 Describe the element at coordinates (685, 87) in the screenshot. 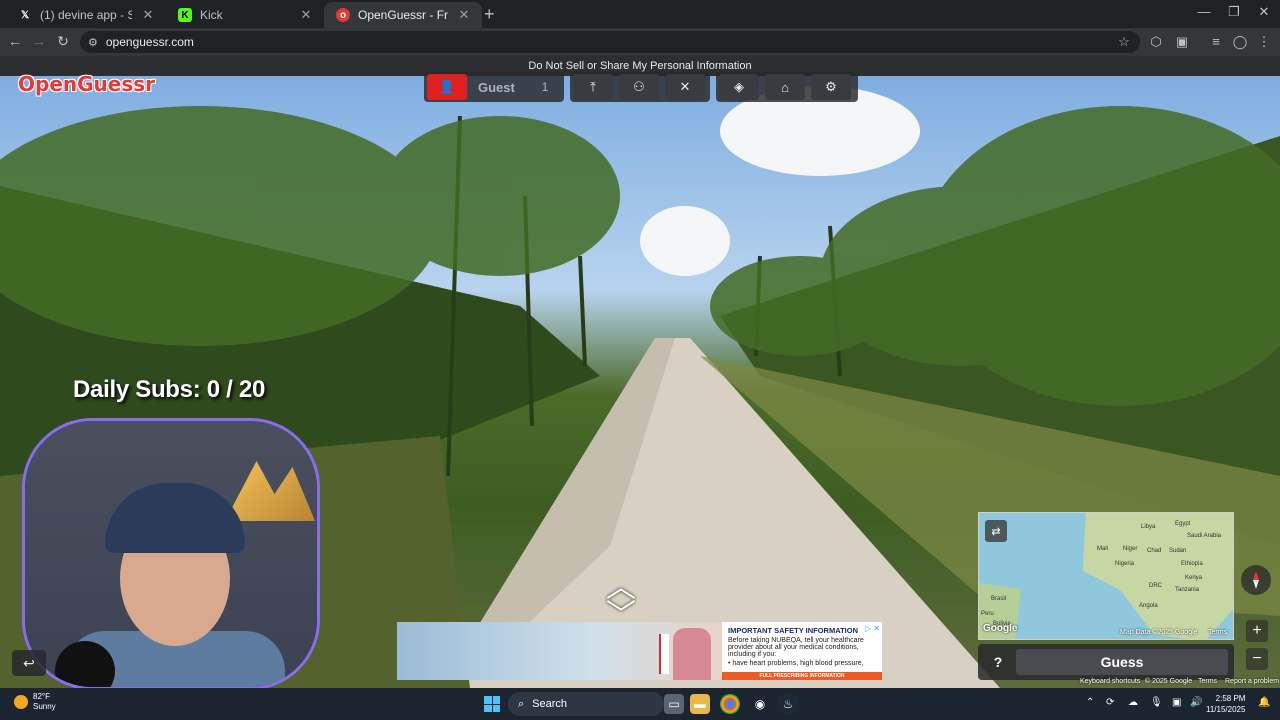

I see `tools-icon: ✕` at that location.